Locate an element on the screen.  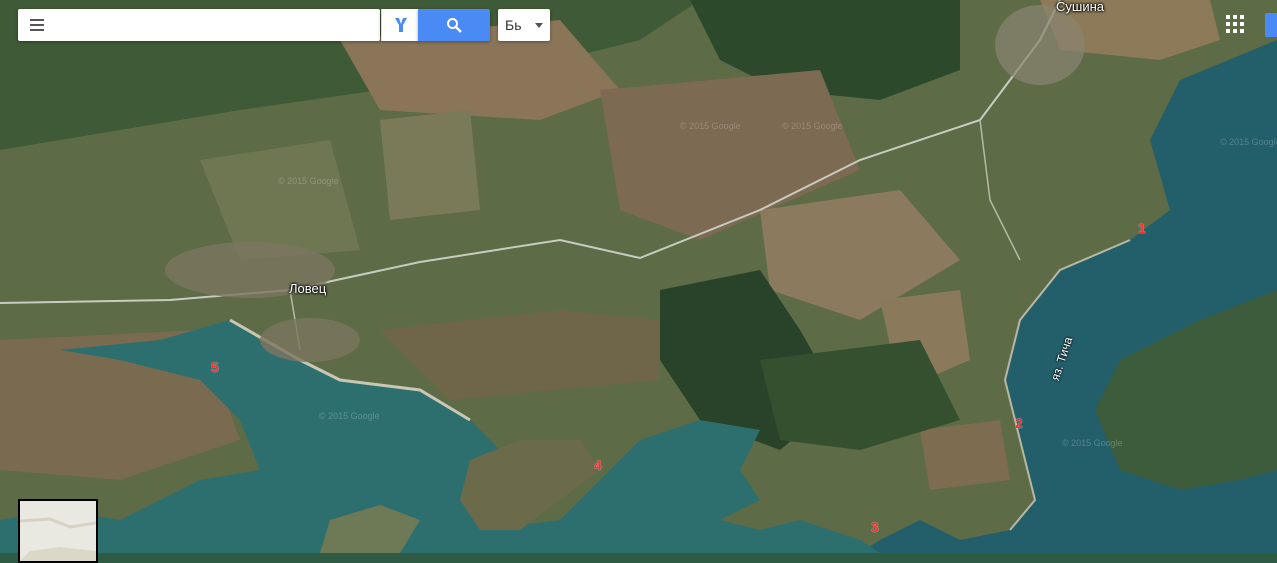
language-value: Бь is located at coordinates (513, 25).